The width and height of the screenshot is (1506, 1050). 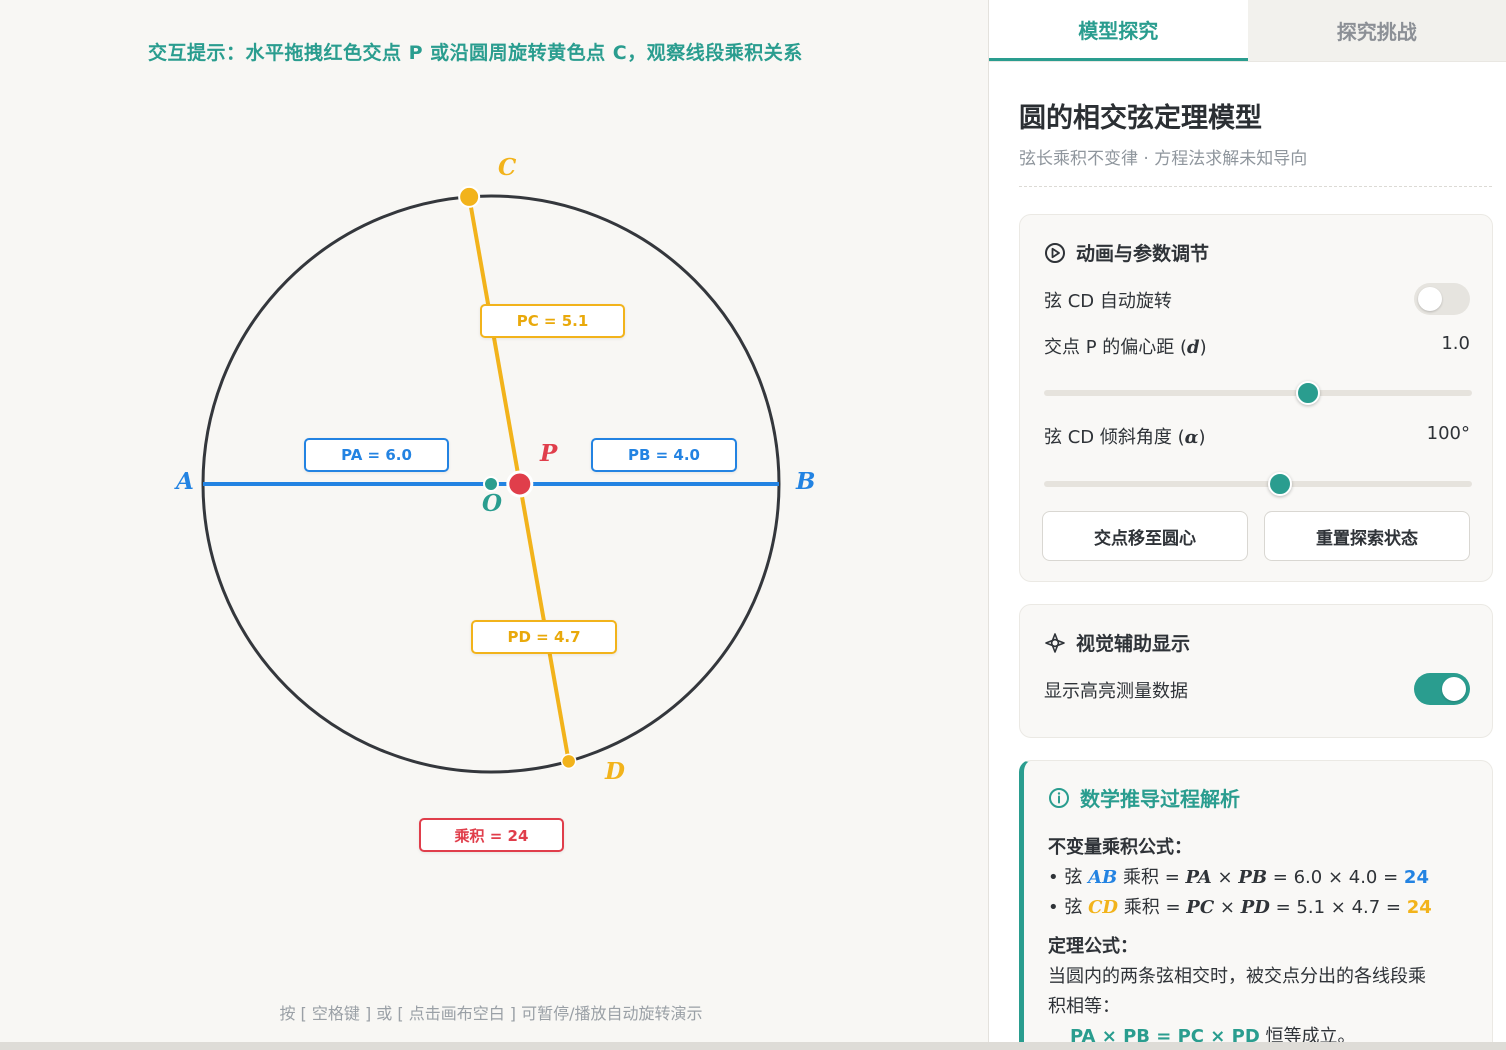 I want to click on point-p-handle, so click(x=520, y=484).